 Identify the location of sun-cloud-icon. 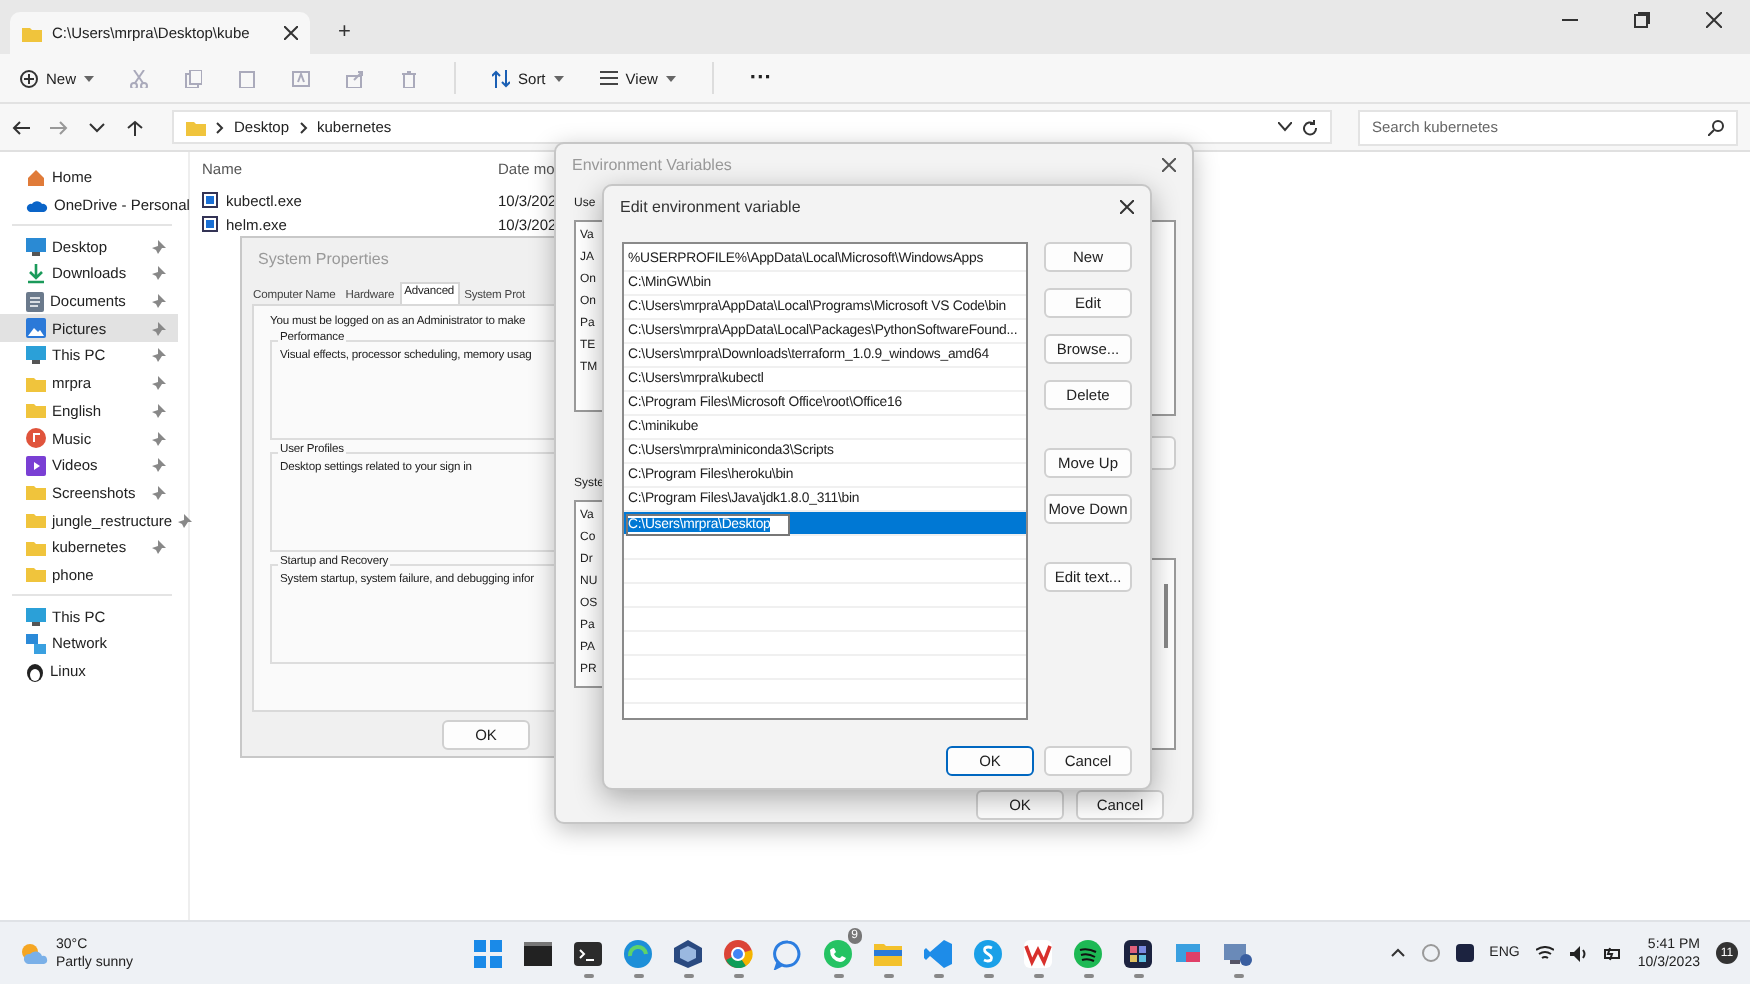
(34, 953).